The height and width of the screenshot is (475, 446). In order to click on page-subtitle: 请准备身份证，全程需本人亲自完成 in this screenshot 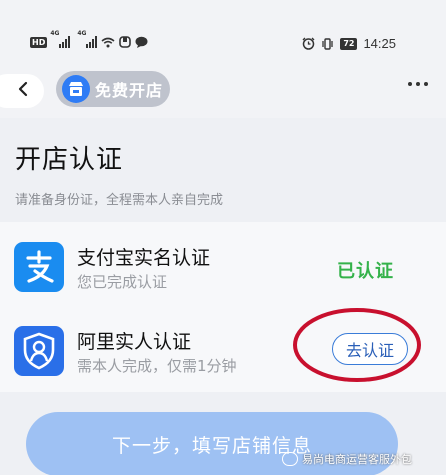, I will do `click(119, 200)`.